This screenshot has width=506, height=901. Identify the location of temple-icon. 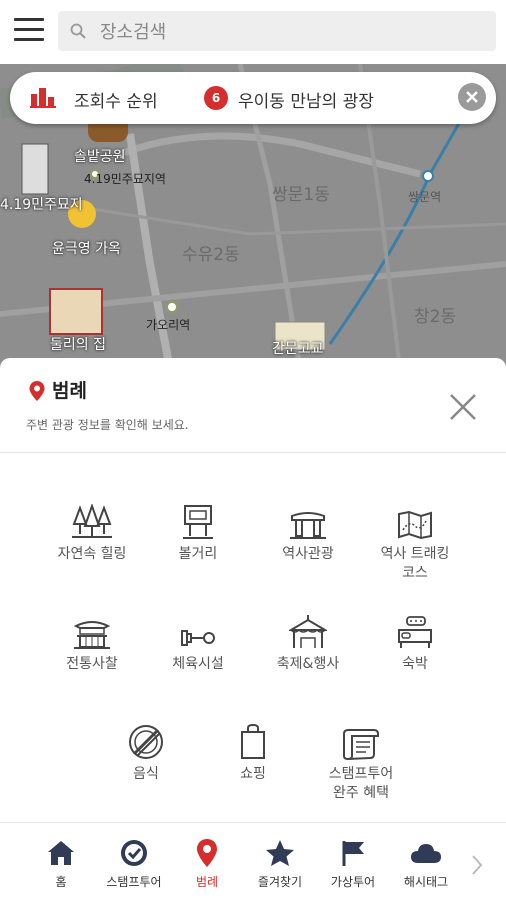
(92, 635).